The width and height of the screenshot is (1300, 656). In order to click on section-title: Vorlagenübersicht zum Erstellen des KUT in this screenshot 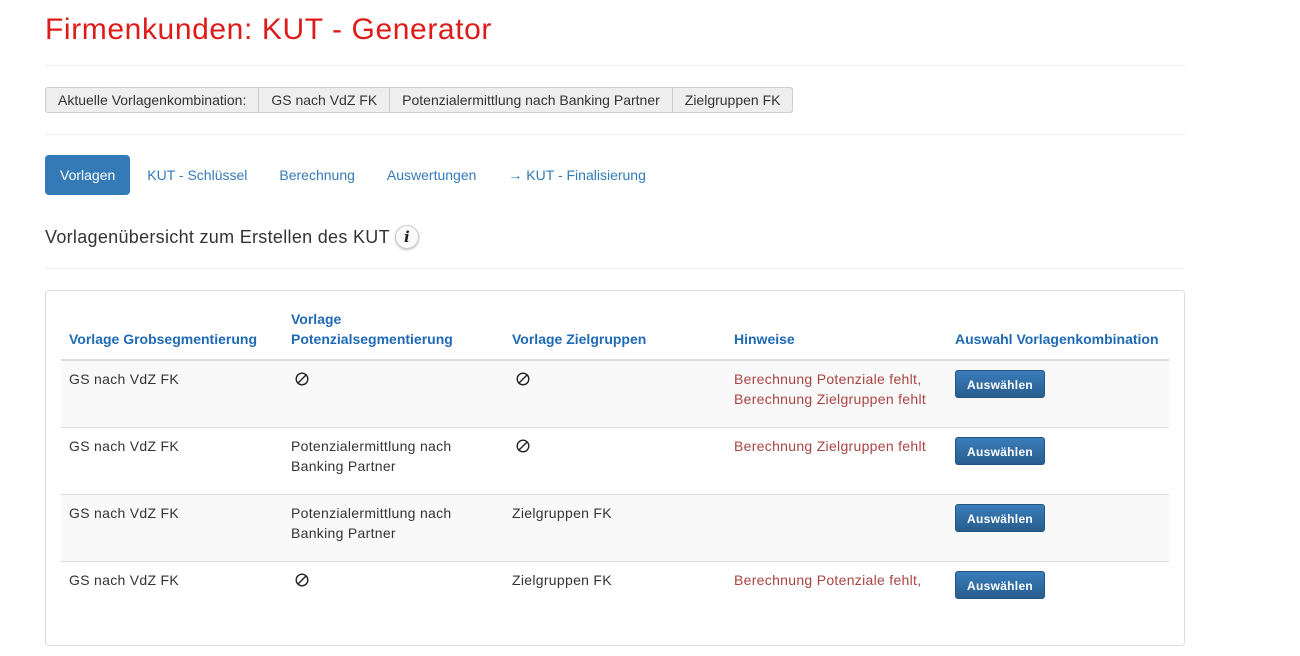, I will do `click(217, 236)`.